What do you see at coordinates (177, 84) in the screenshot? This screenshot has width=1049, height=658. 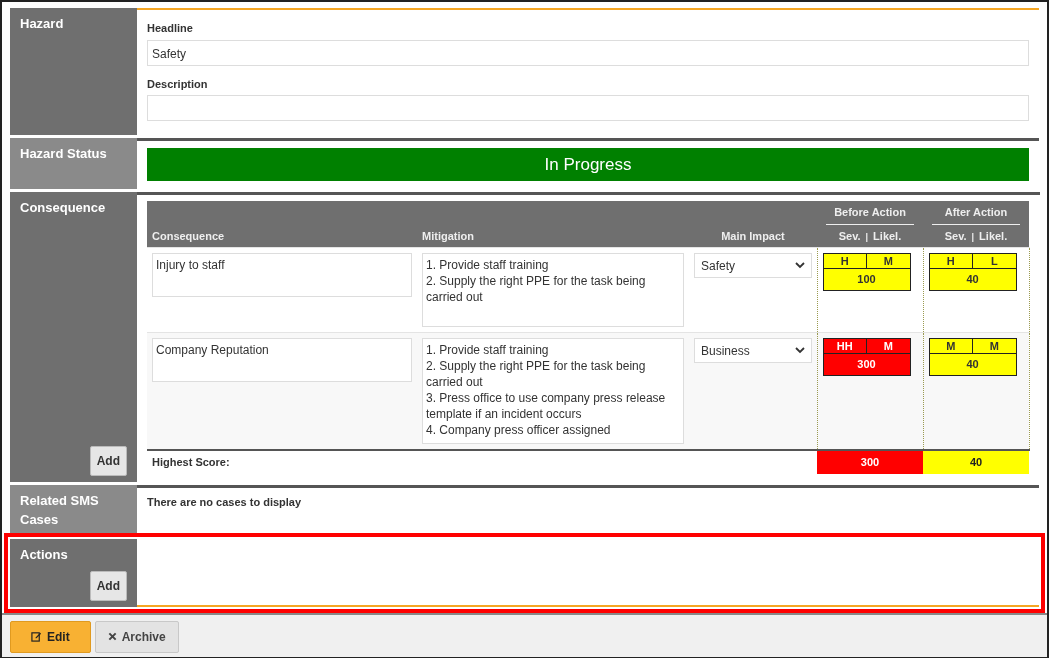 I see `field-label: Description` at bounding box center [177, 84].